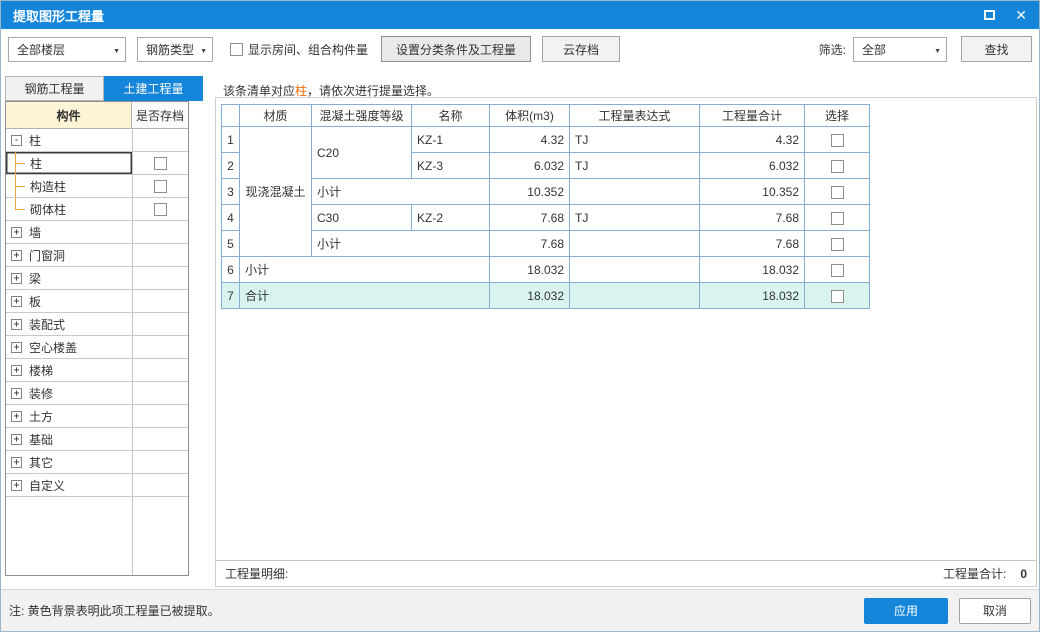  What do you see at coordinates (906, 610) in the screenshot?
I see `apply-button: 应用` at bounding box center [906, 610].